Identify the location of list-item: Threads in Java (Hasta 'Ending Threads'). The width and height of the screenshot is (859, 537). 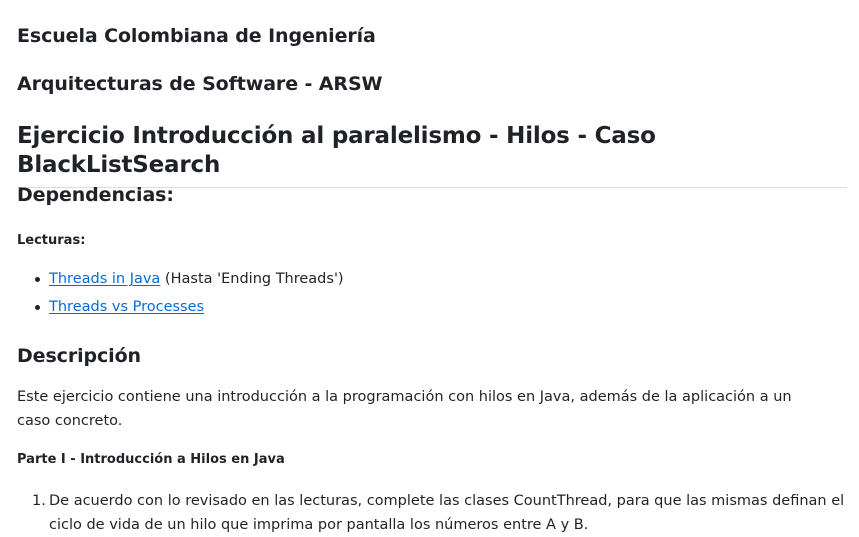
(180, 282).